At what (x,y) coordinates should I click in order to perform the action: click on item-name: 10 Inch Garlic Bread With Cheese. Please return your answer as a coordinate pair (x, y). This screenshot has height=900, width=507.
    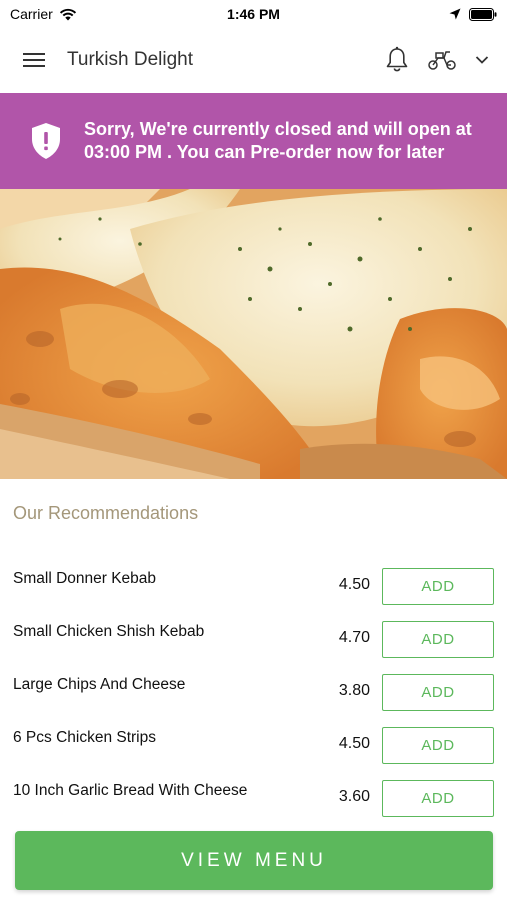
    Looking at the image, I should click on (130, 790).